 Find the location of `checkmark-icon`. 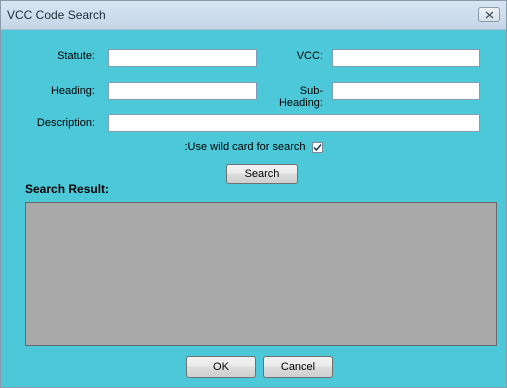

checkmark-icon is located at coordinates (317, 147).